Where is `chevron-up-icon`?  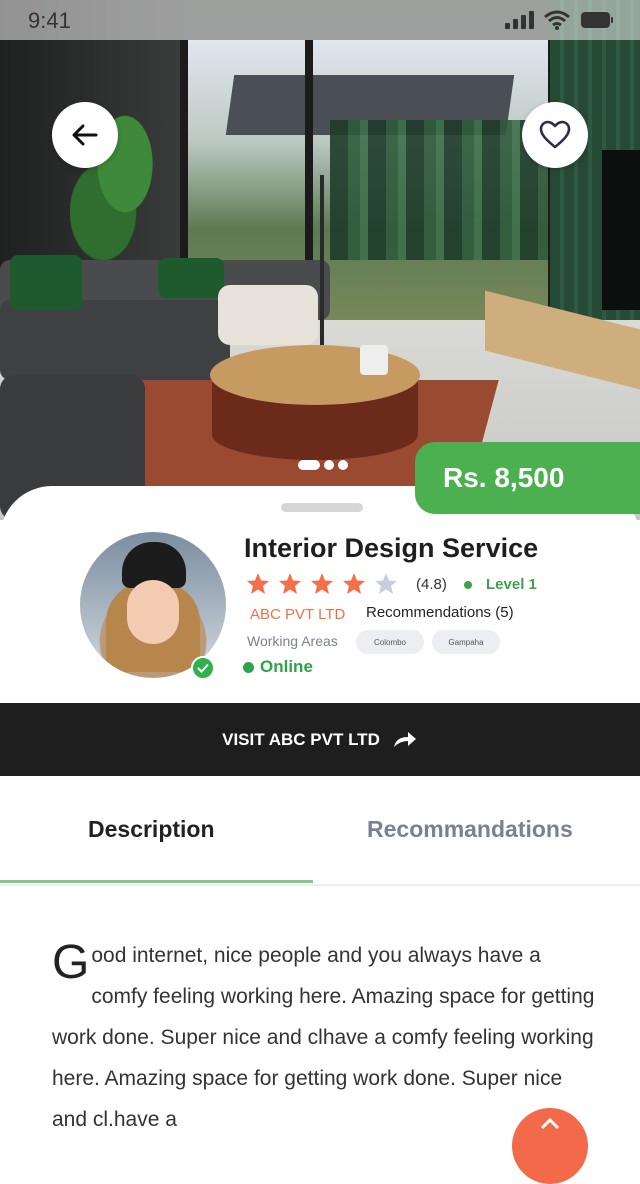 chevron-up-icon is located at coordinates (550, 1123).